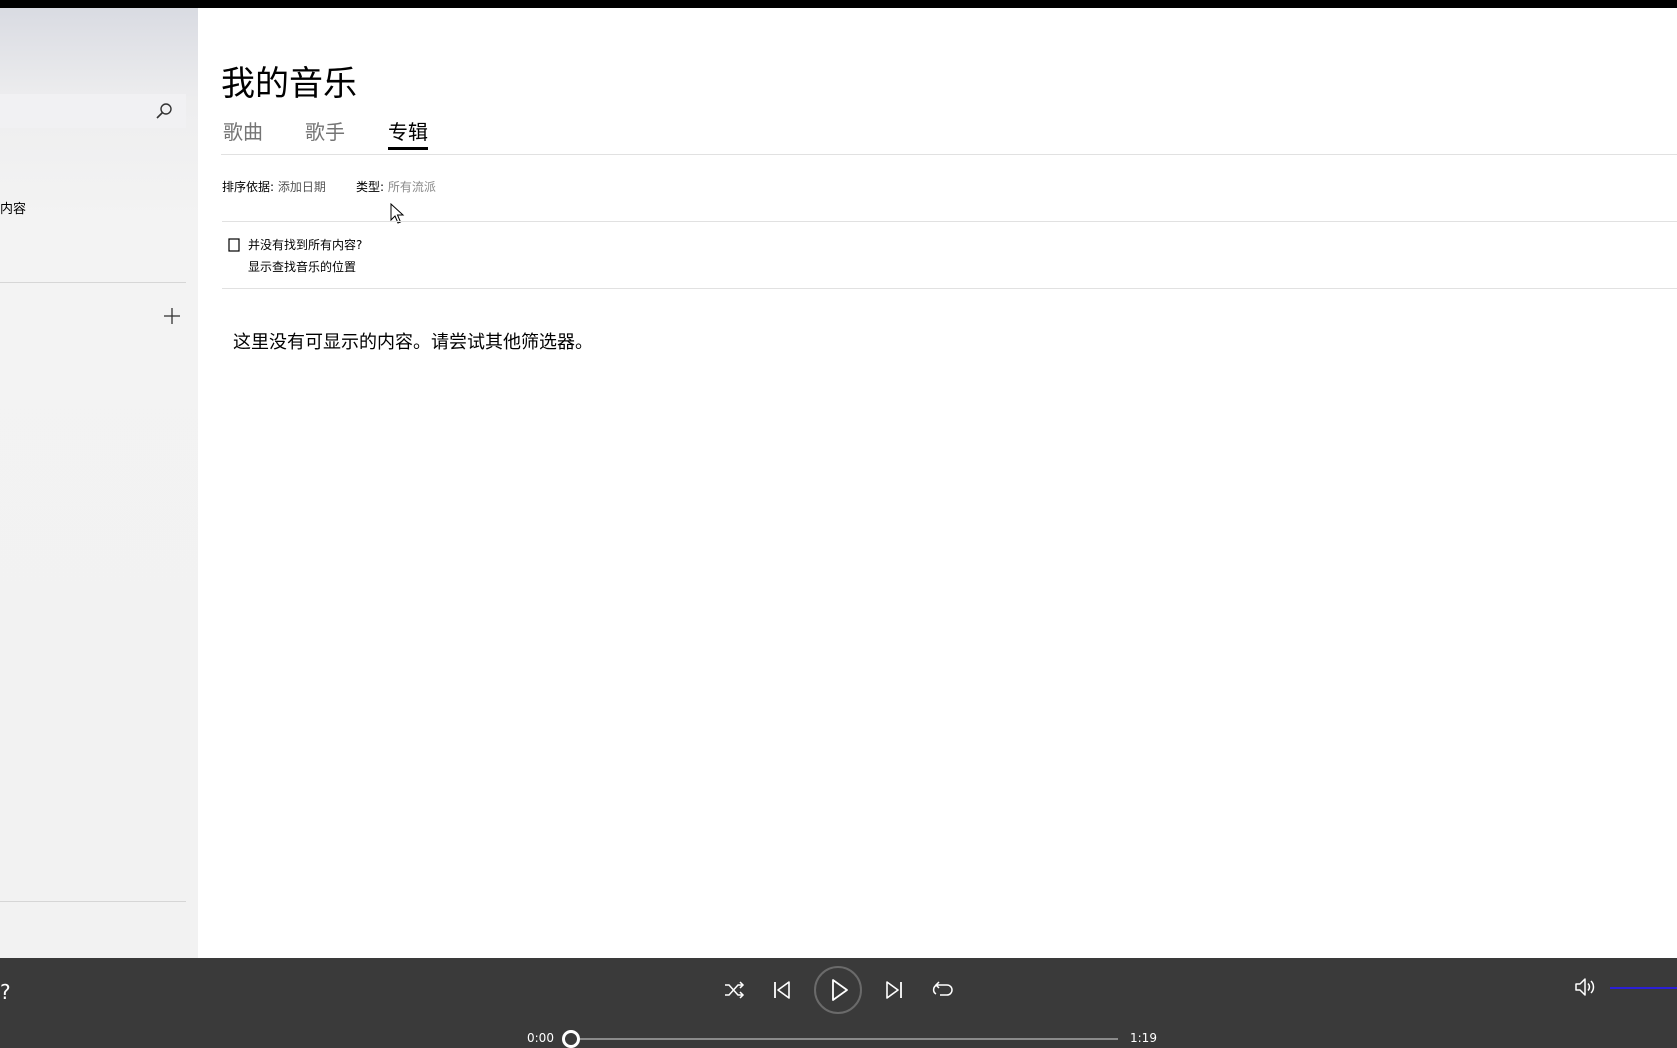 Image resolution: width=1677 pixels, height=1048 pixels. What do you see at coordinates (540, 1038) in the screenshot?
I see `current-time: 0:00` at bounding box center [540, 1038].